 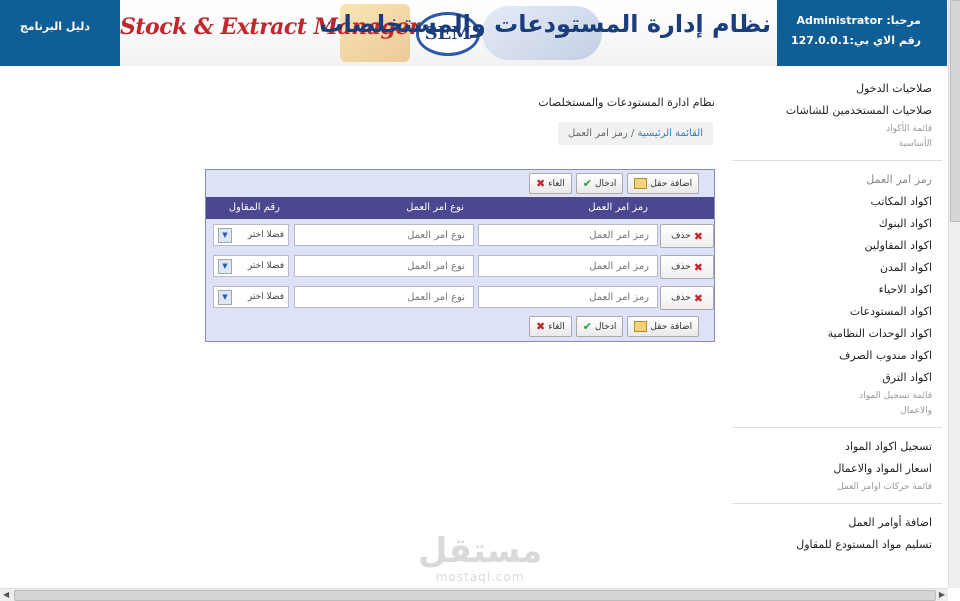 I want to click on vertical-scroll-thumb, so click(x=955, y=111).